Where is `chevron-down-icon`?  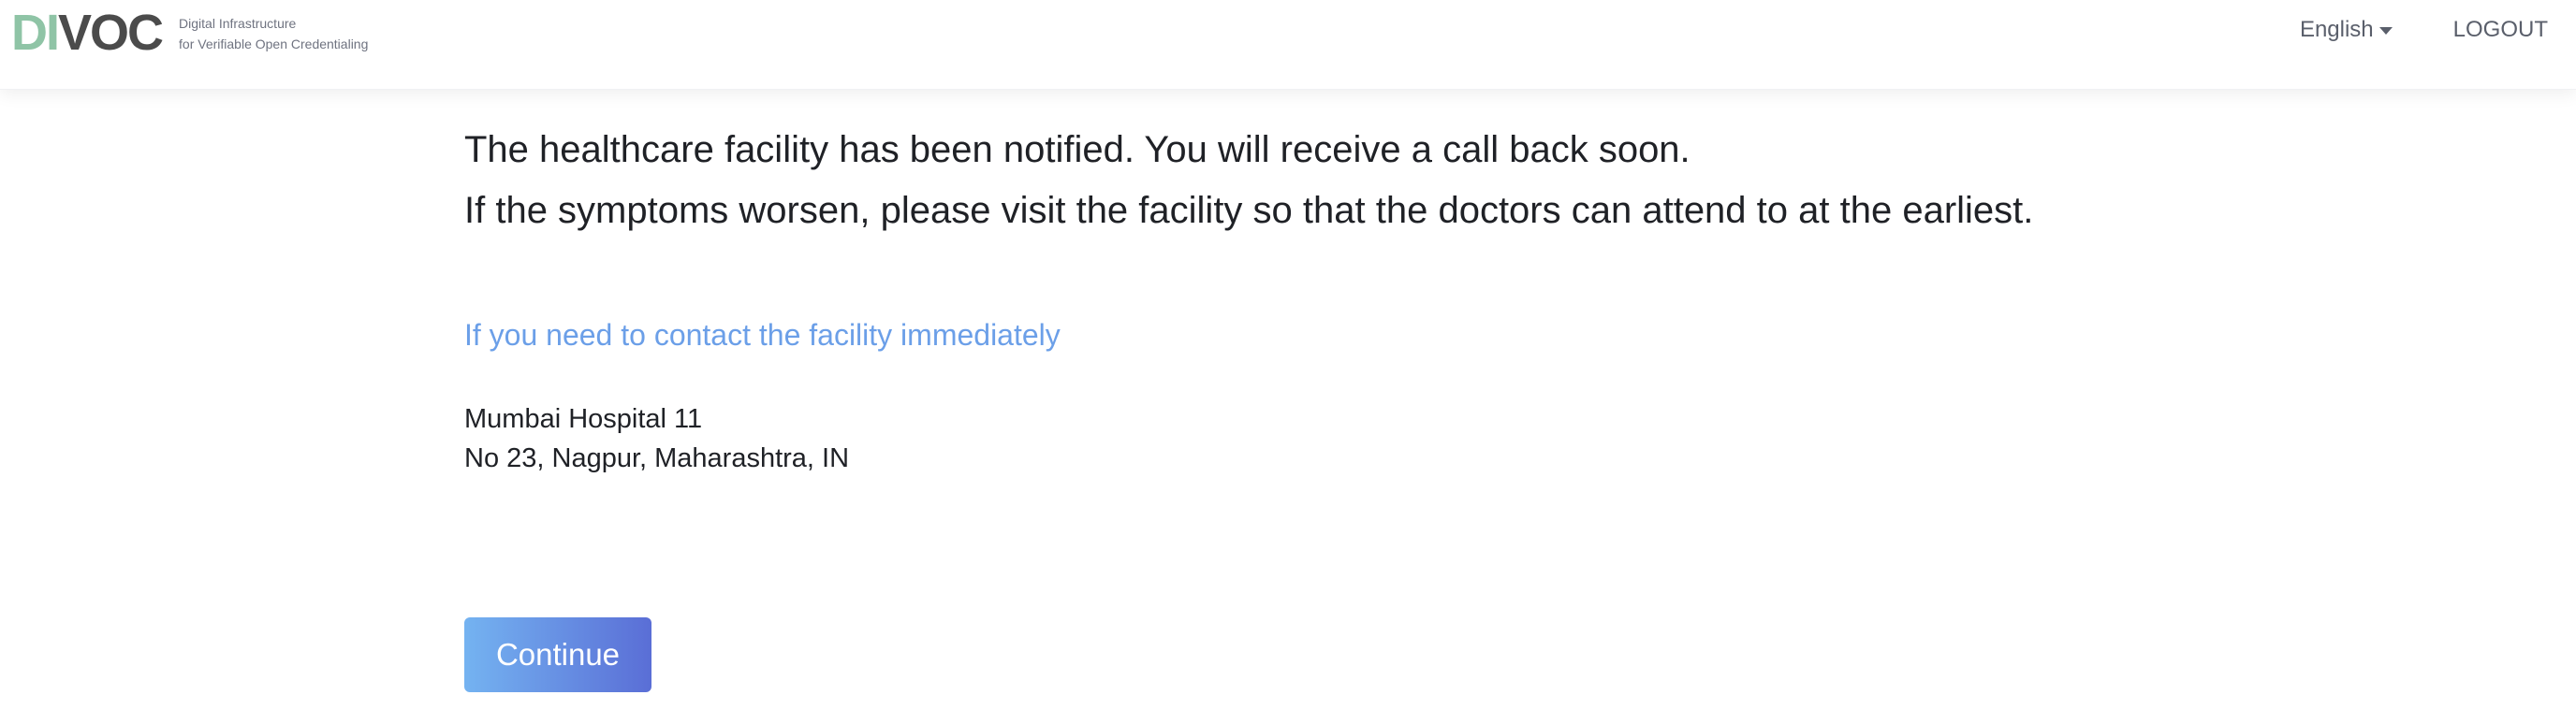 chevron-down-icon is located at coordinates (2385, 31).